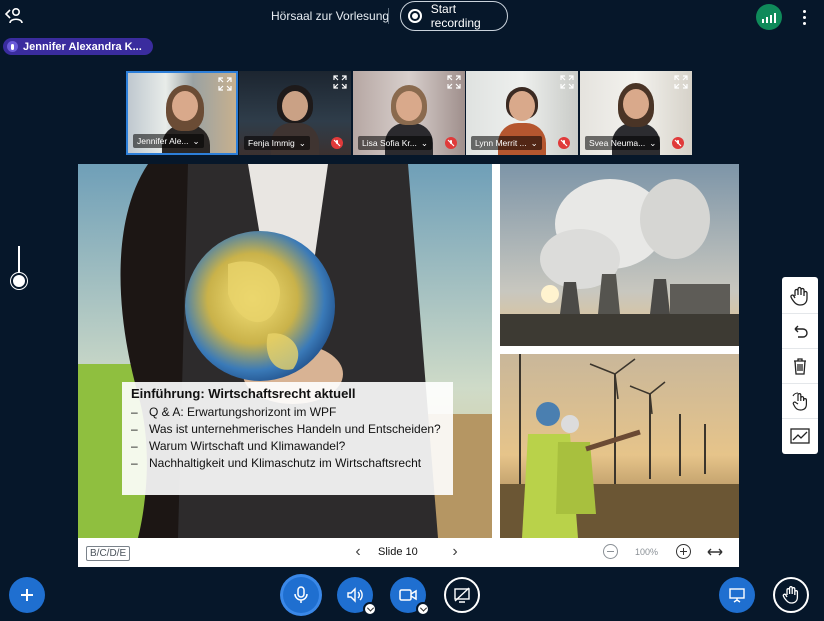  I want to click on signal-bars-icon, so click(763, 21).